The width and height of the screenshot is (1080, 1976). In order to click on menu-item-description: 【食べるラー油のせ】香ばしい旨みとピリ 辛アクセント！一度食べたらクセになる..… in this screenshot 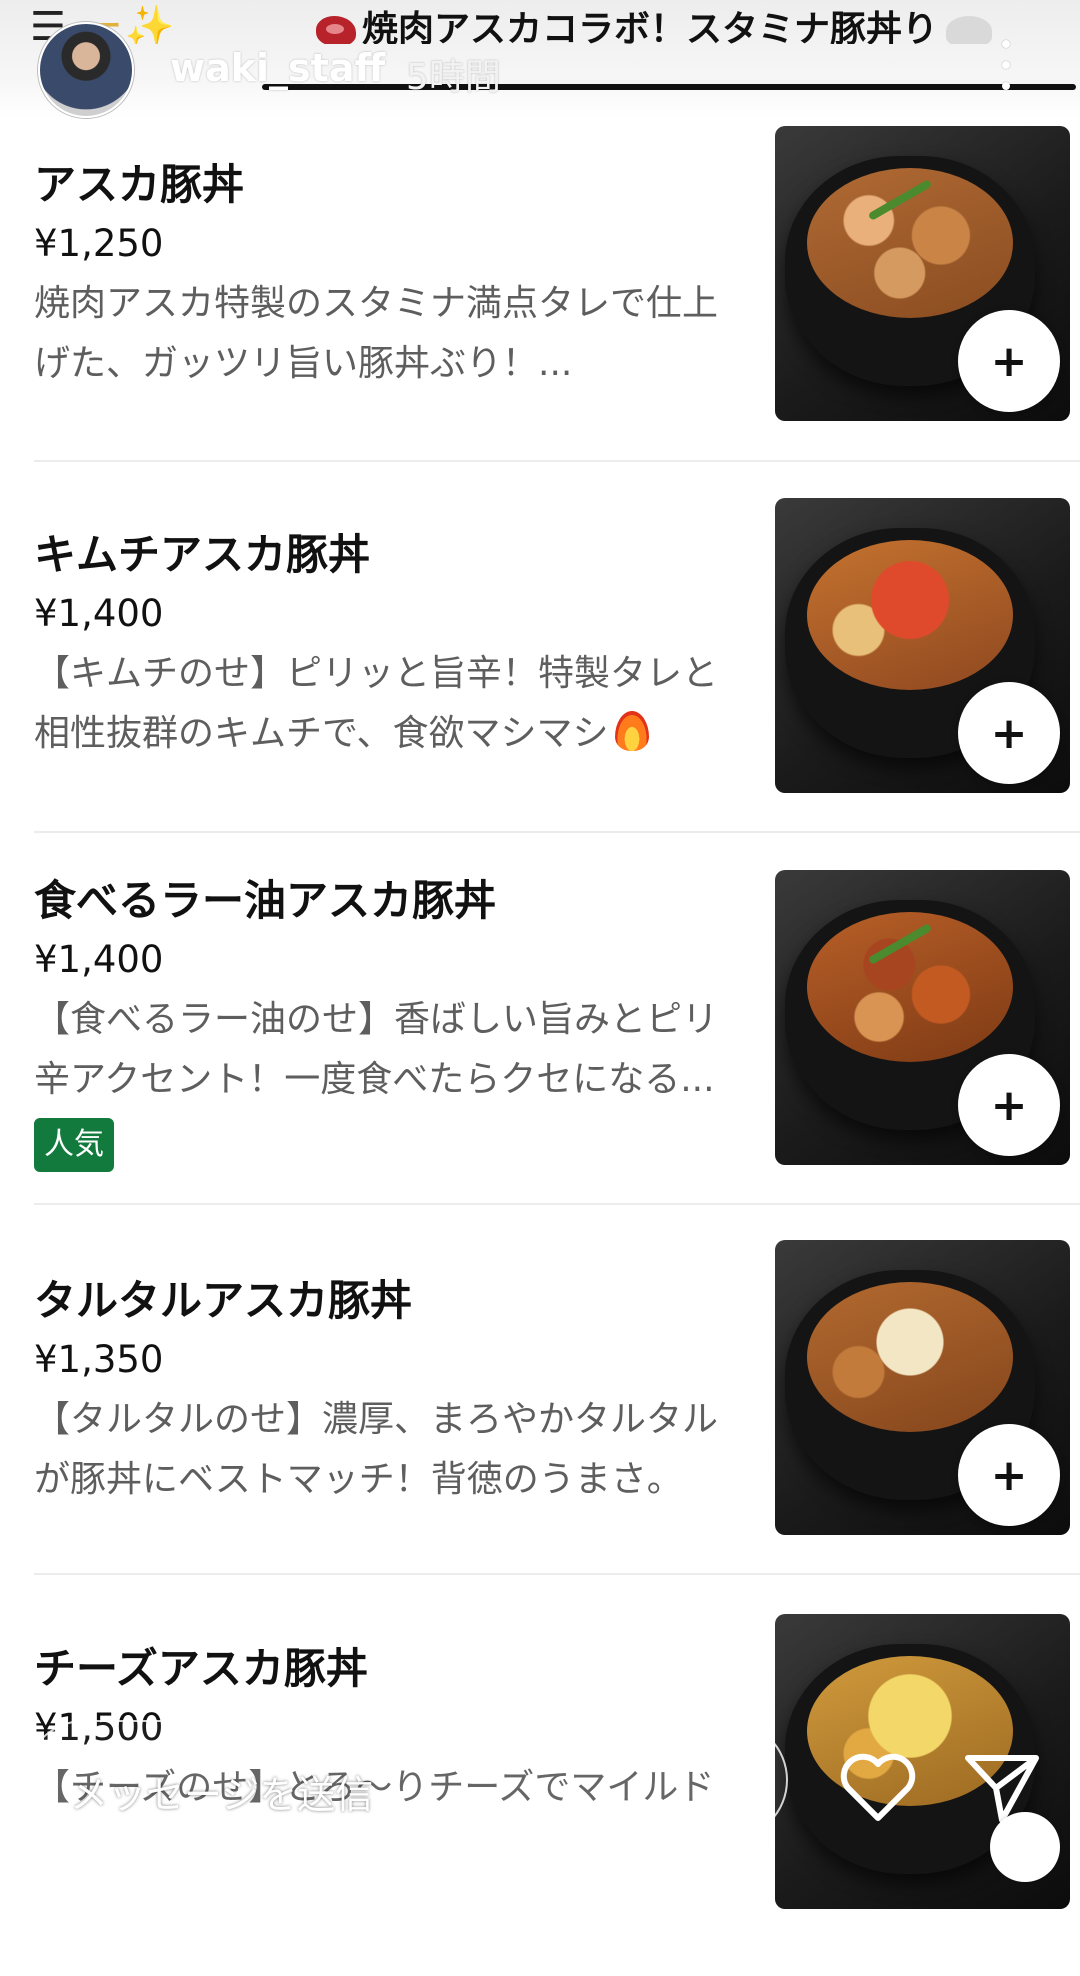, I will do `click(394, 1050)`.